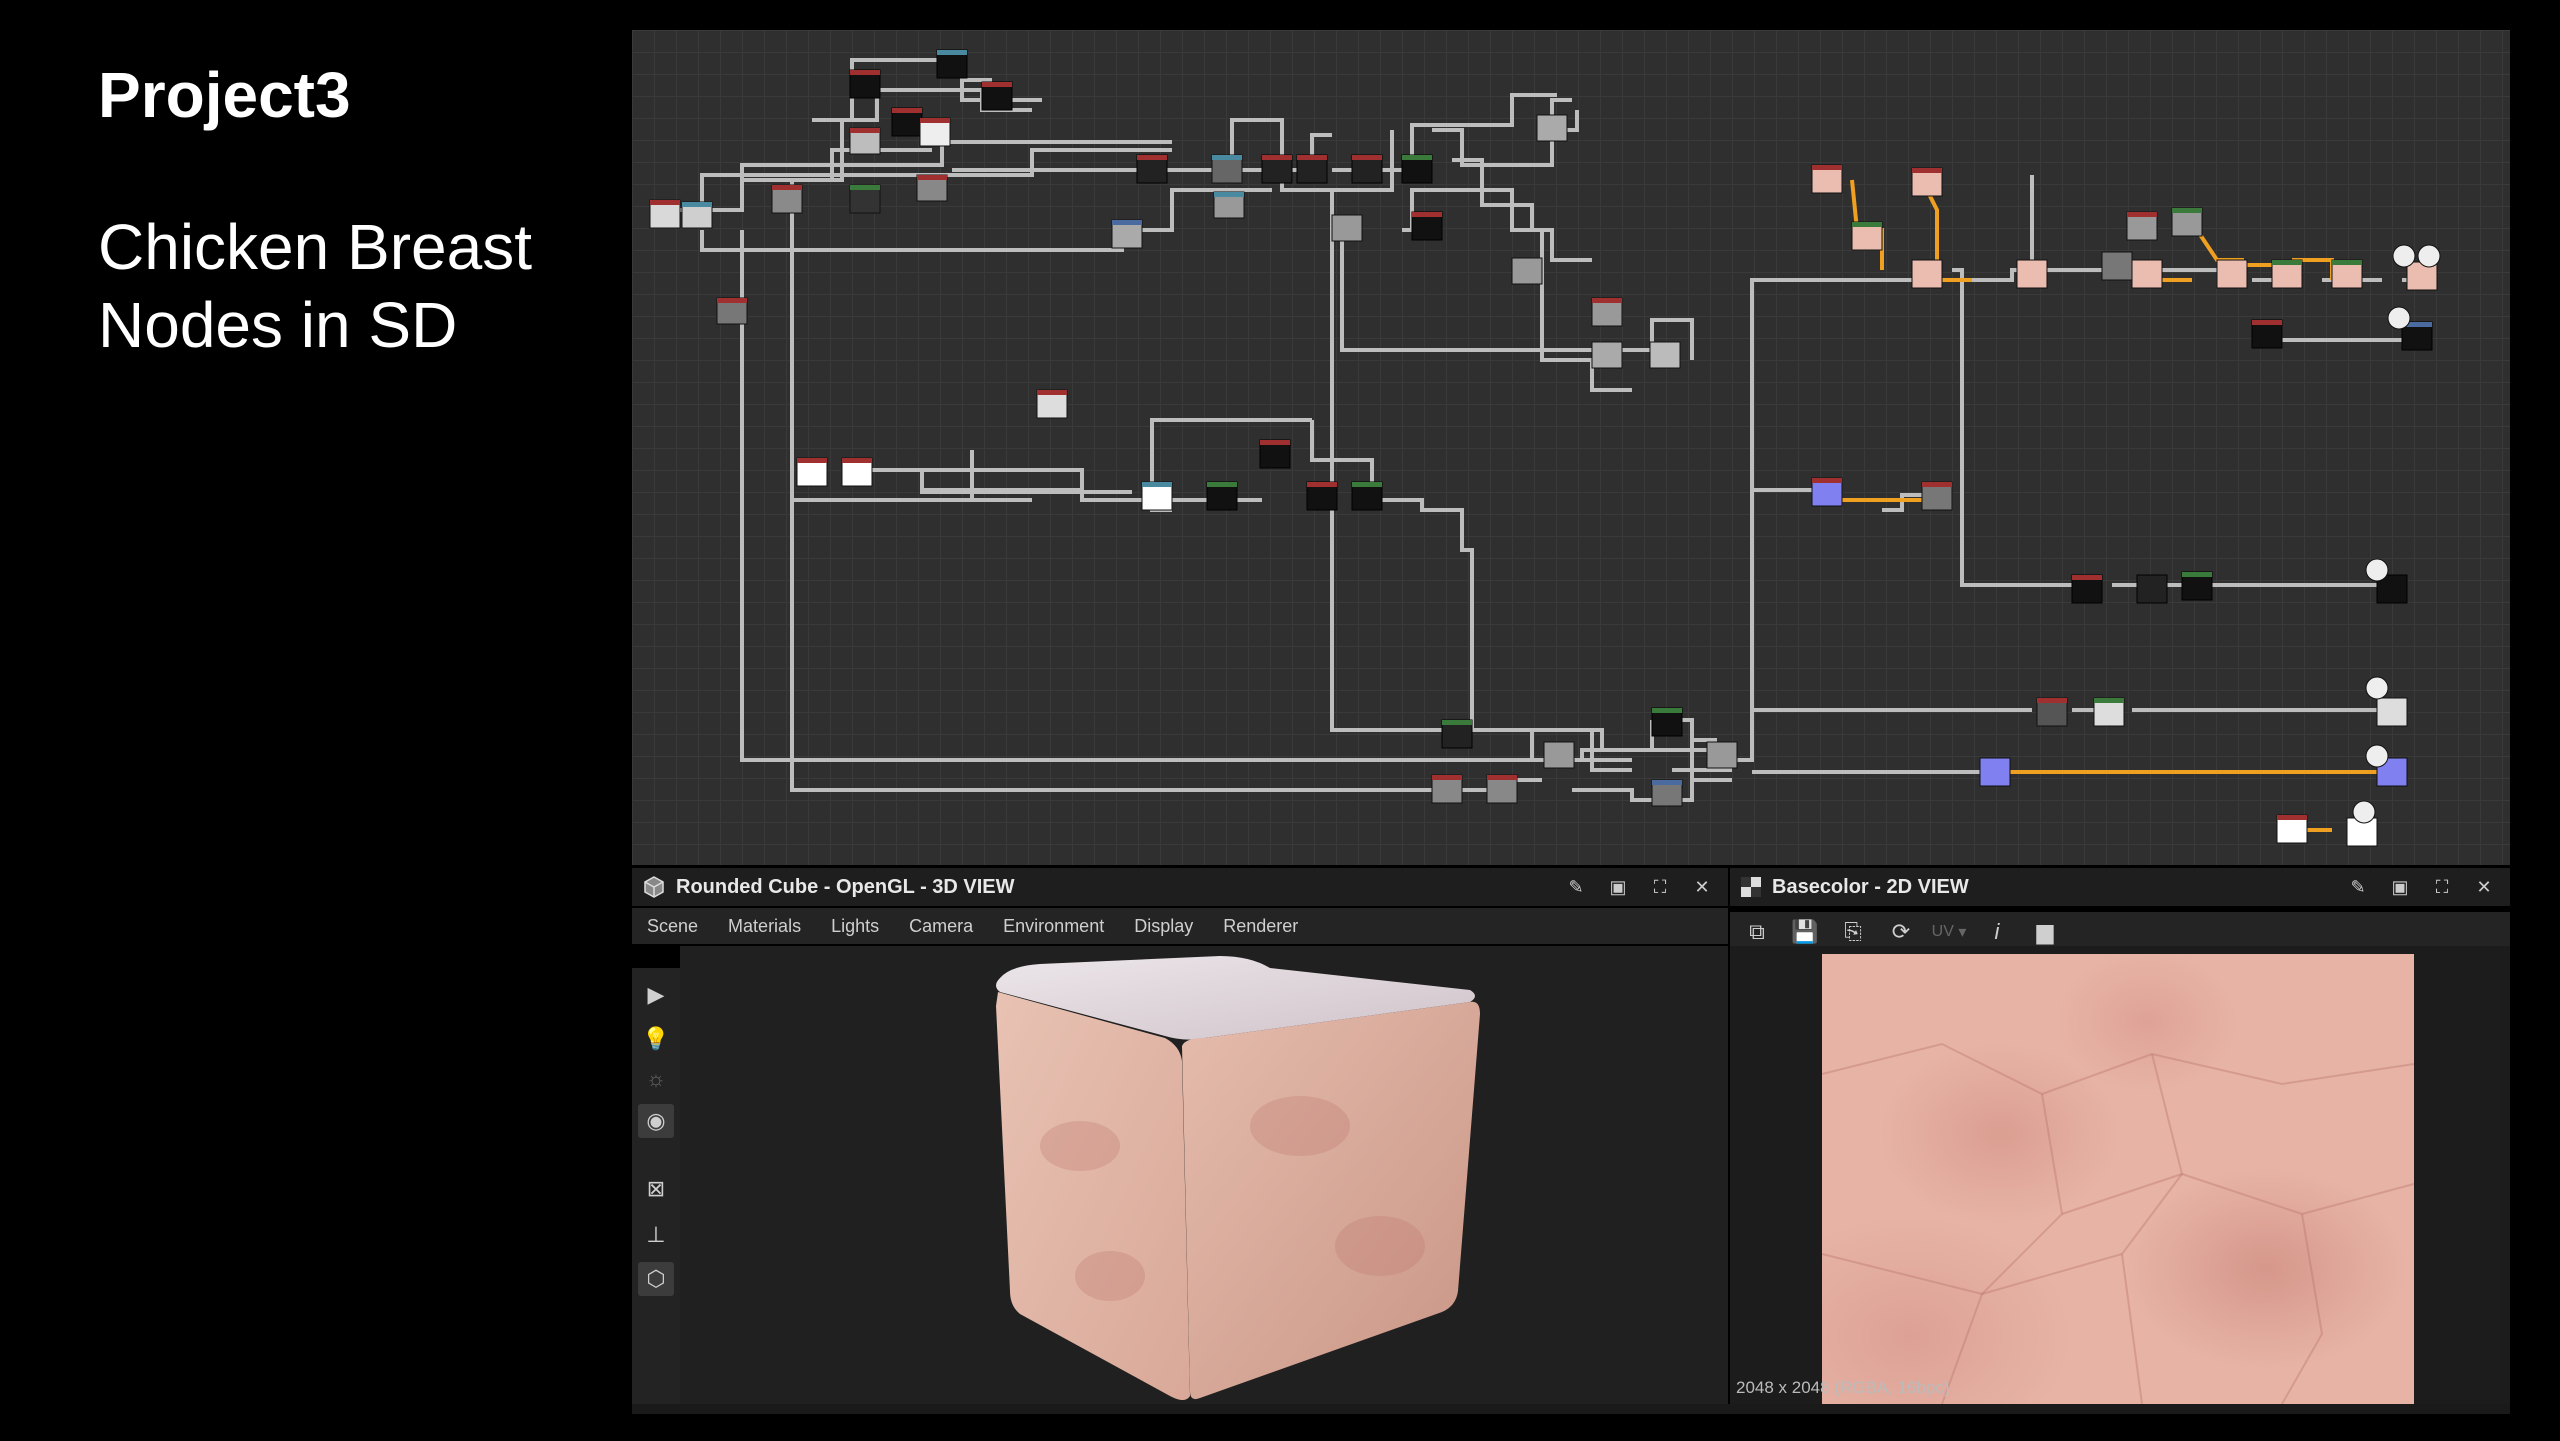 The image size is (2560, 1441). Describe the element at coordinates (656, 1189) in the screenshot. I see `wireframe-icon: ⊠` at that location.